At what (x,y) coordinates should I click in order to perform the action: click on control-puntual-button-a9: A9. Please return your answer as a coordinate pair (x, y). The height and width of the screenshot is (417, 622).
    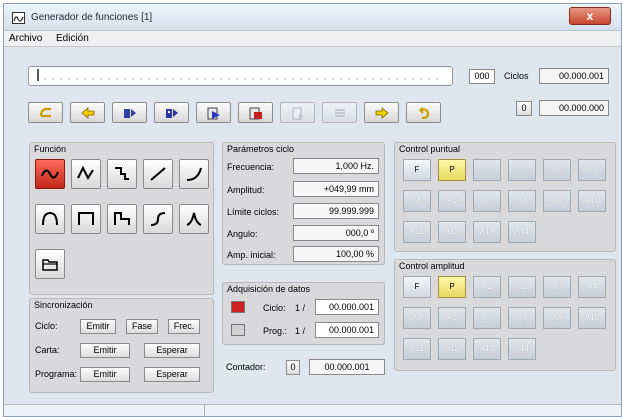
    Looking at the image, I should click on (557, 201).